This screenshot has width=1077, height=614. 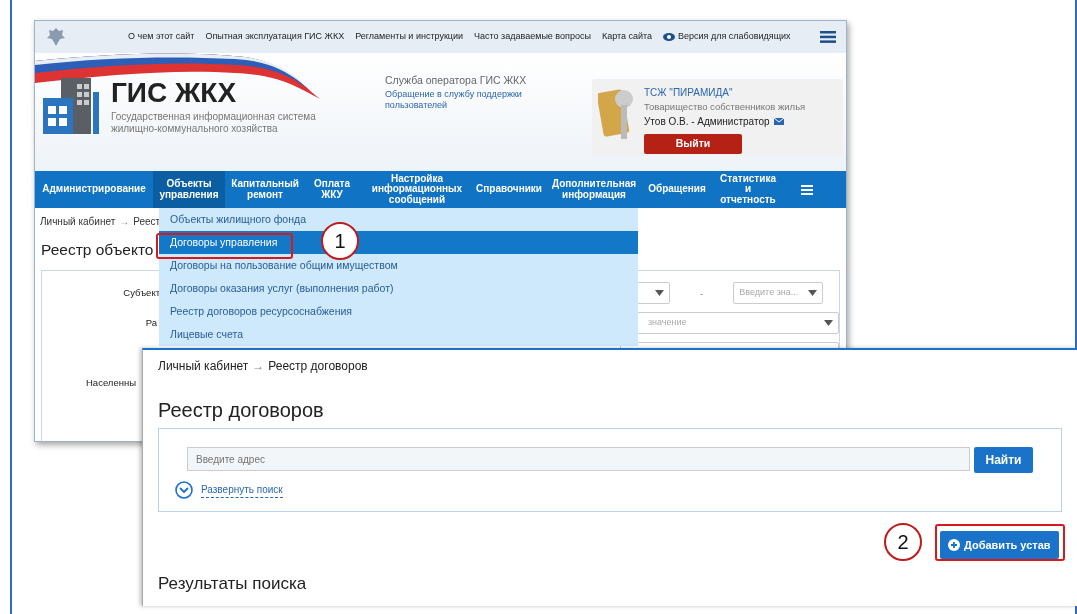 What do you see at coordinates (456, 80) in the screenshot?
I see `operator-title: Служба оператора ГИС ЖКХ` at bounding box center [456, 80].